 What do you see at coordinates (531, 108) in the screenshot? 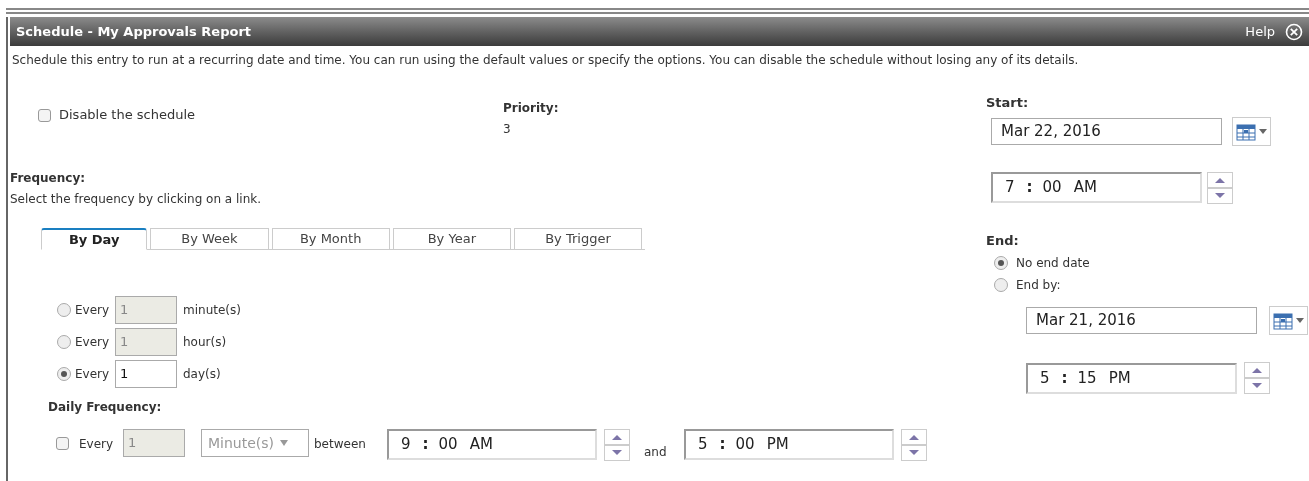
I see `priority-label: Priority:` at bounding box center [531, 108].